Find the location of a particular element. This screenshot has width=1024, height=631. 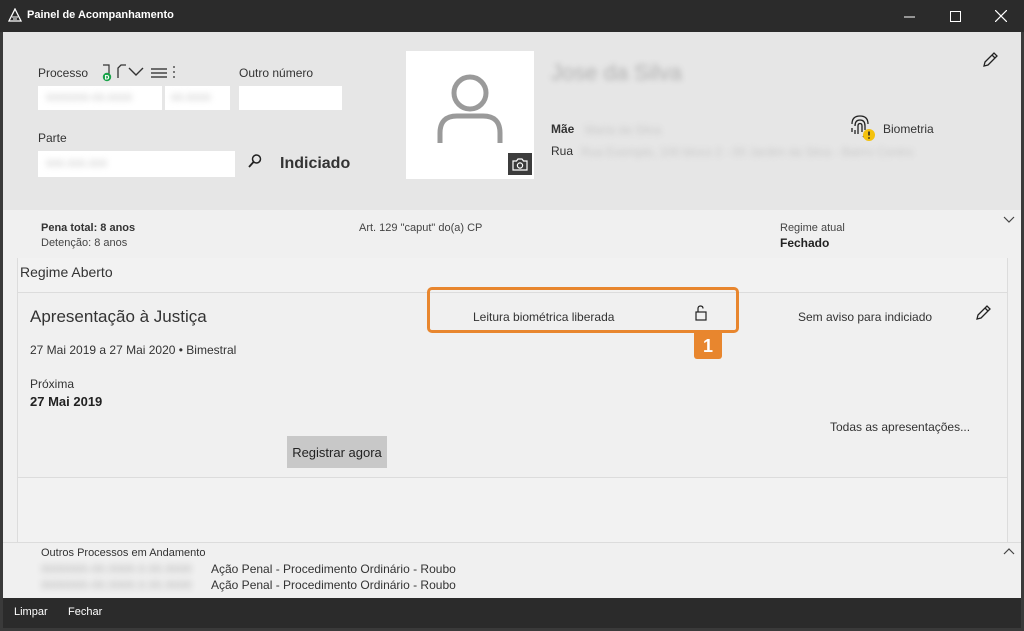

window-title: Painel de Acompanhamento is located at coordinates (100, 15).